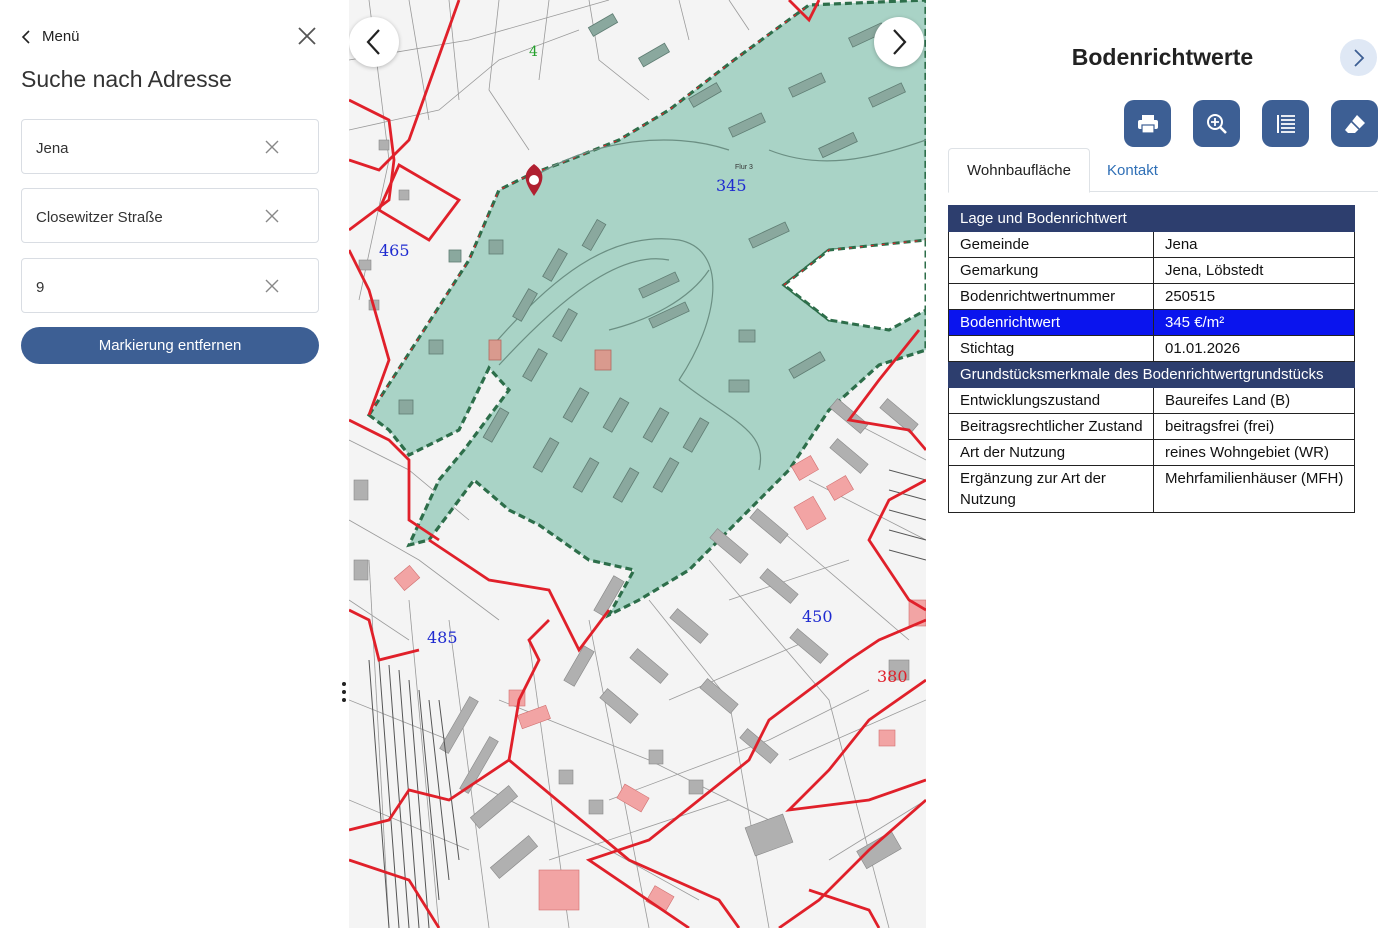  Describe the element at coordinates (892, 676) in the screenshot. I see `map-label-380: 380` at that location.